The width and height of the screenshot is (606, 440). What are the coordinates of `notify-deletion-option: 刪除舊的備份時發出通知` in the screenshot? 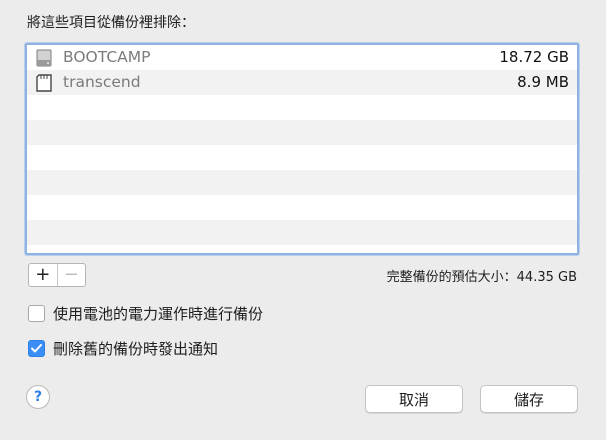 It's located at (123, 348).